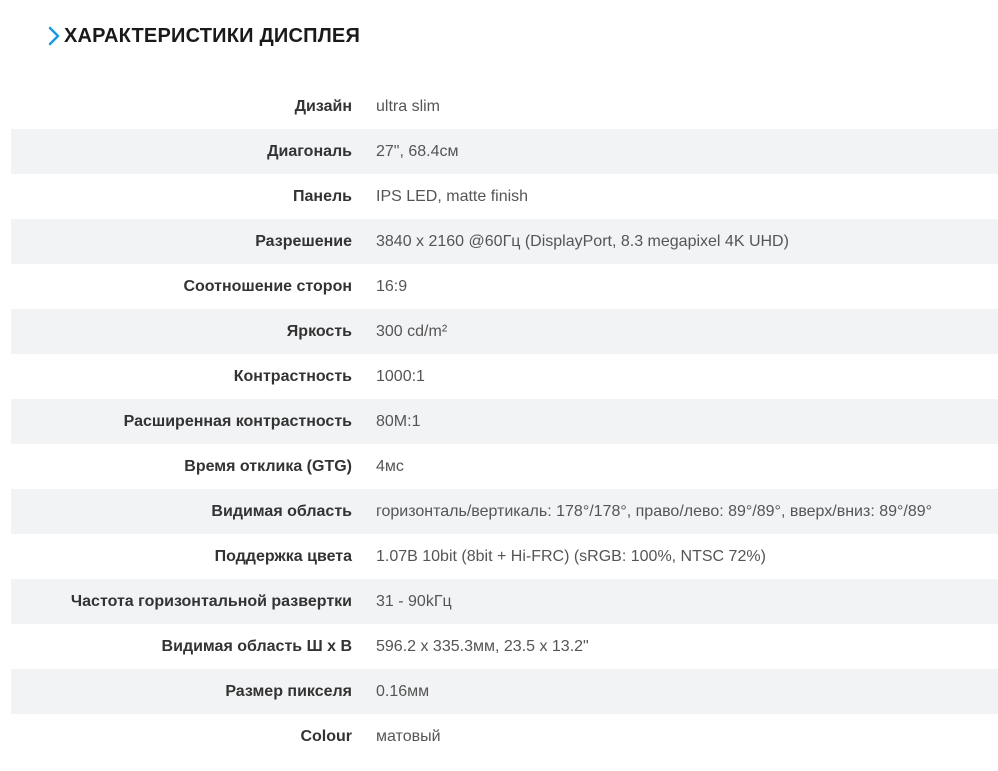 The height and width of the screenshot is (771, 998). I want to click on section-title: ХАРАКТЕРИСТИКИ ДИСПЛЕЯ, so click(212, 35).